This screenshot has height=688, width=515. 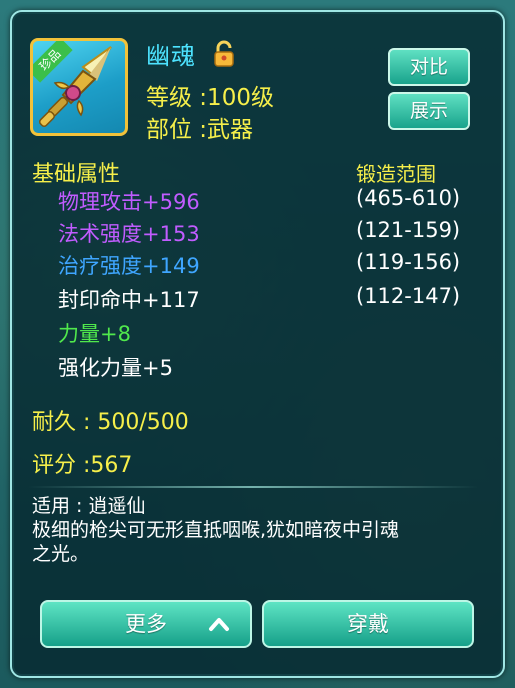 I want to click on attribute-line: 治疗强度+149, so click(x=129, y=266).